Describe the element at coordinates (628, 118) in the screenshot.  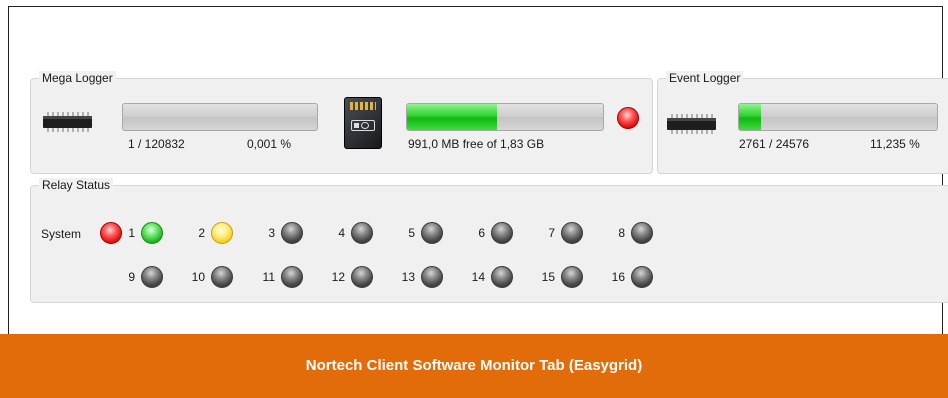
I see `mega-logger-status-led` at that location.